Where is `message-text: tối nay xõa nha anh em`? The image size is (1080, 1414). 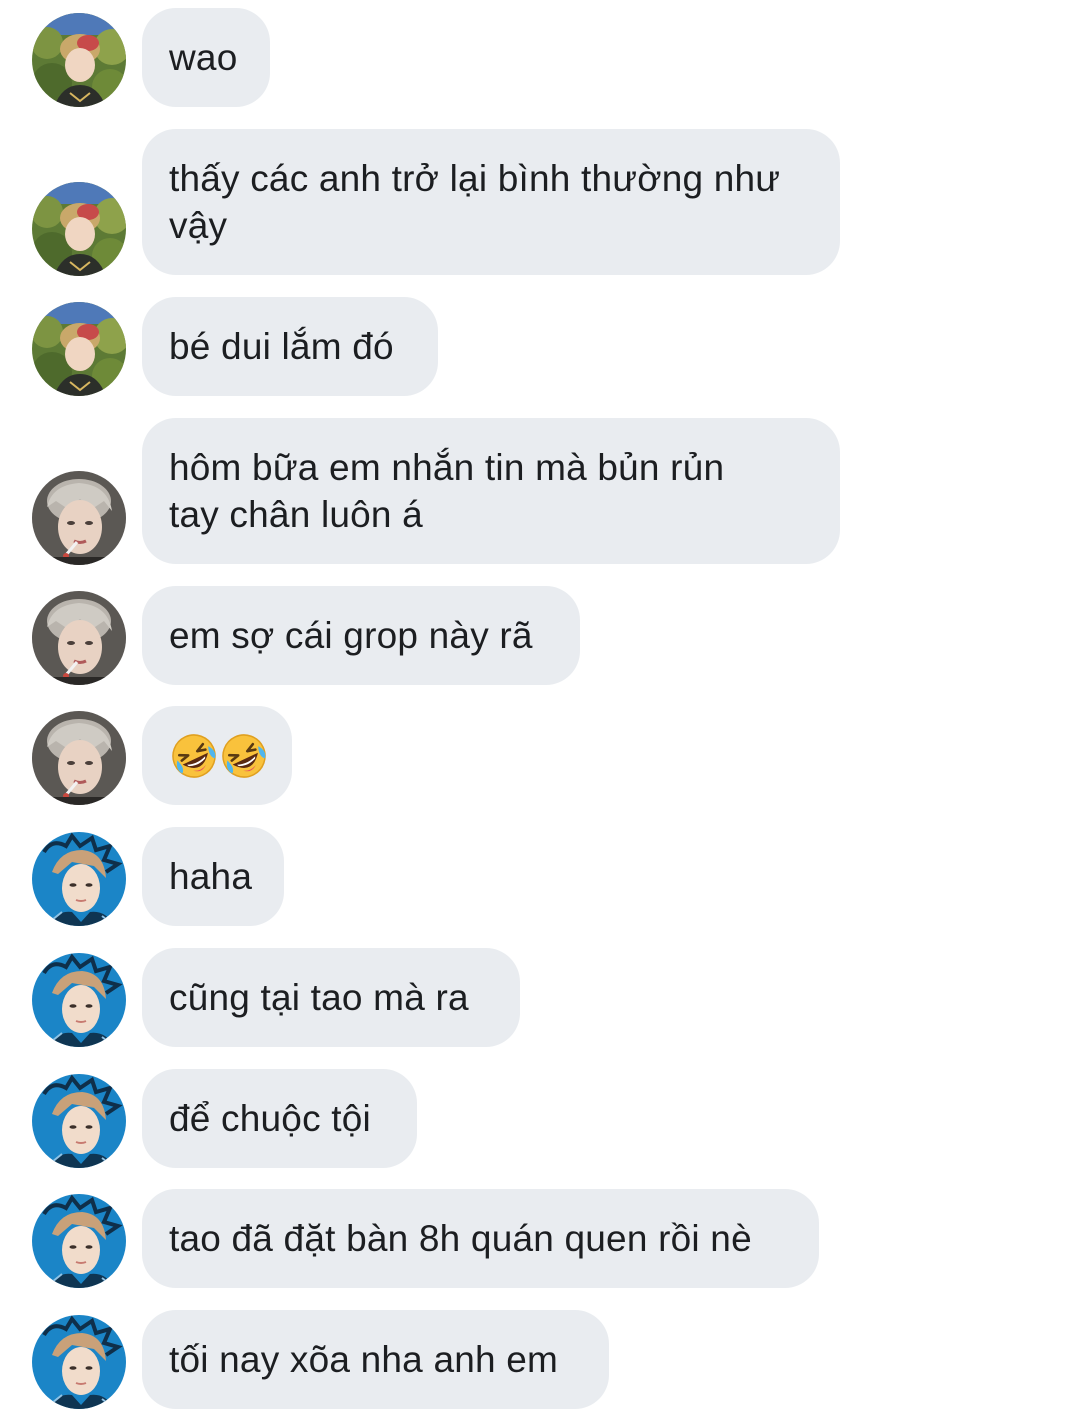 message-text: tối nay xõa nha anh em is located at coordinates (364, 1359).